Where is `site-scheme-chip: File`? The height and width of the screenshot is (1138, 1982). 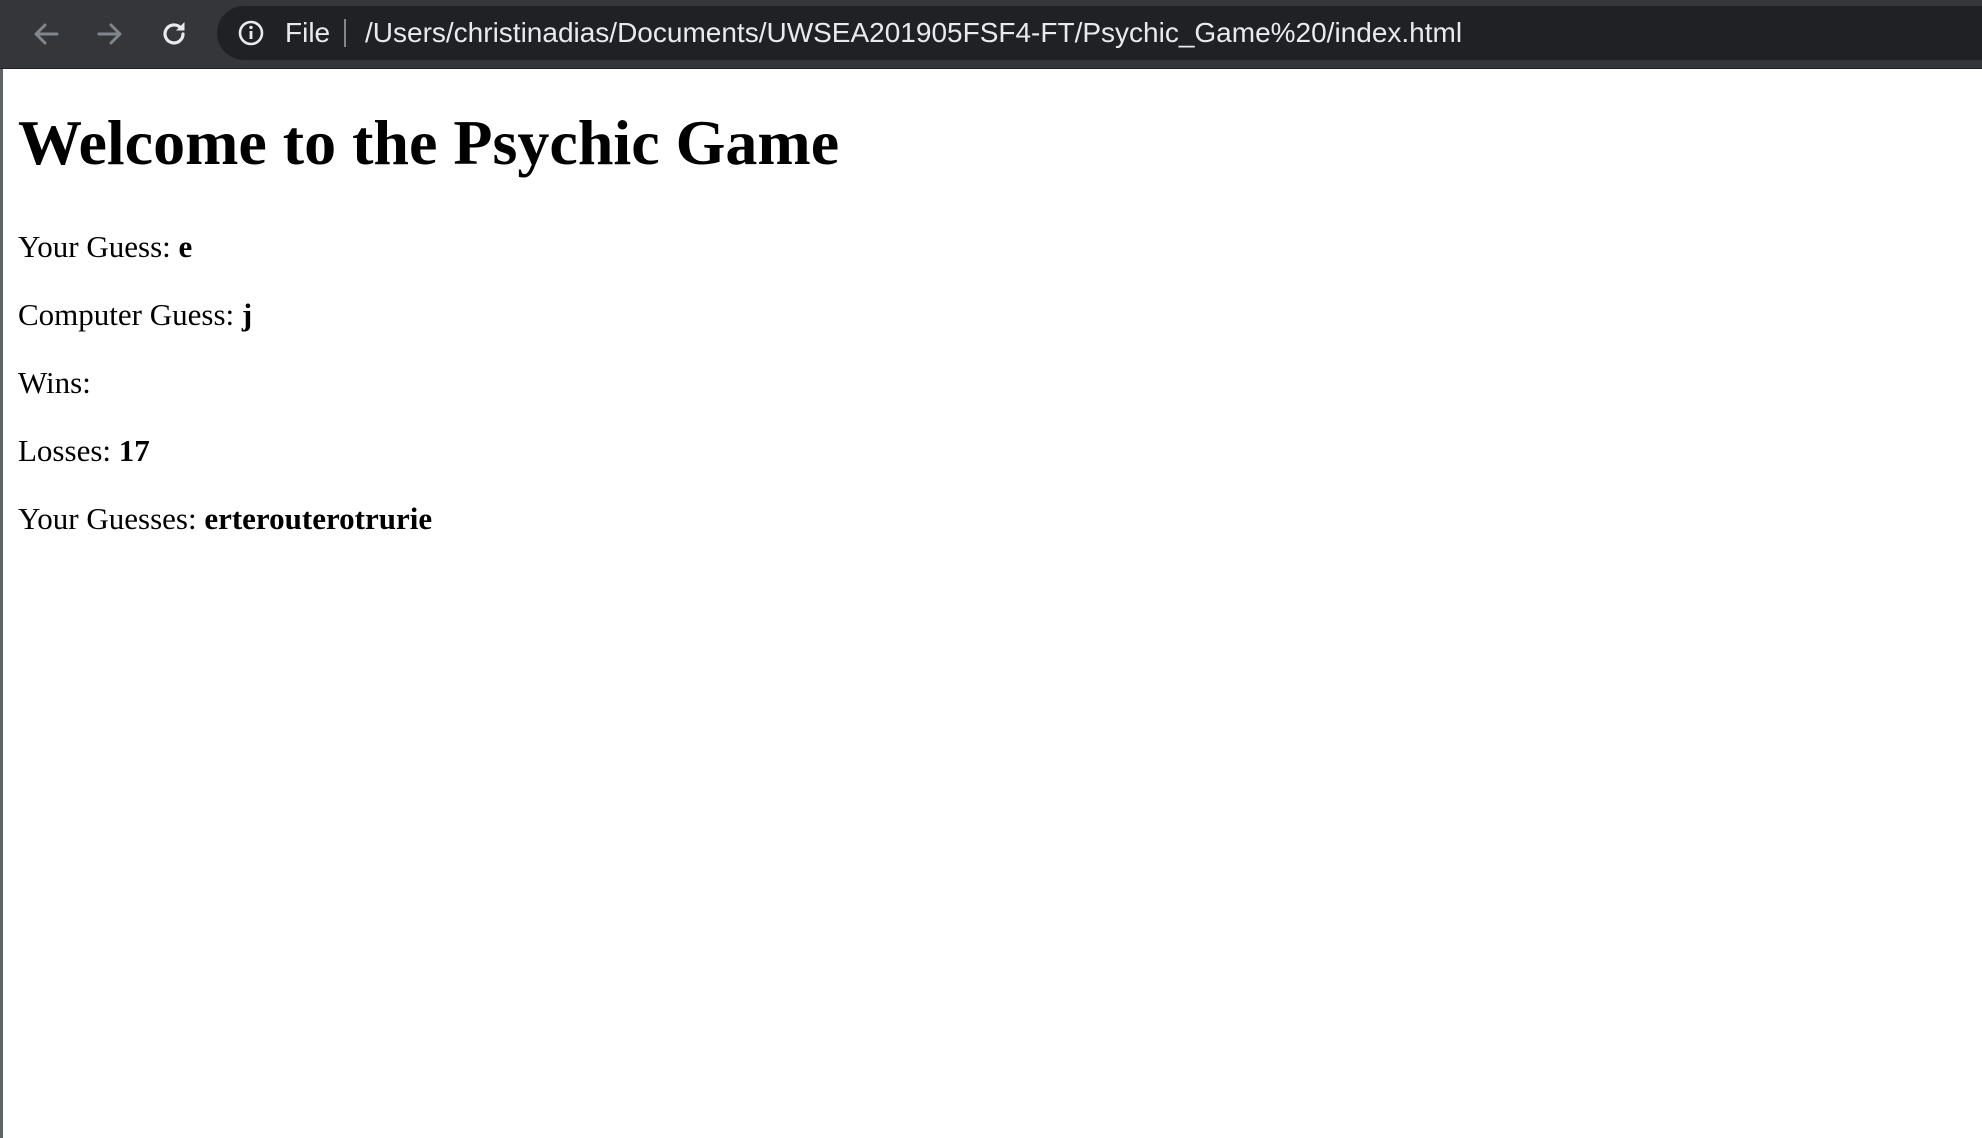
site-scheme-chip: File is located at coordinates (307, 33).